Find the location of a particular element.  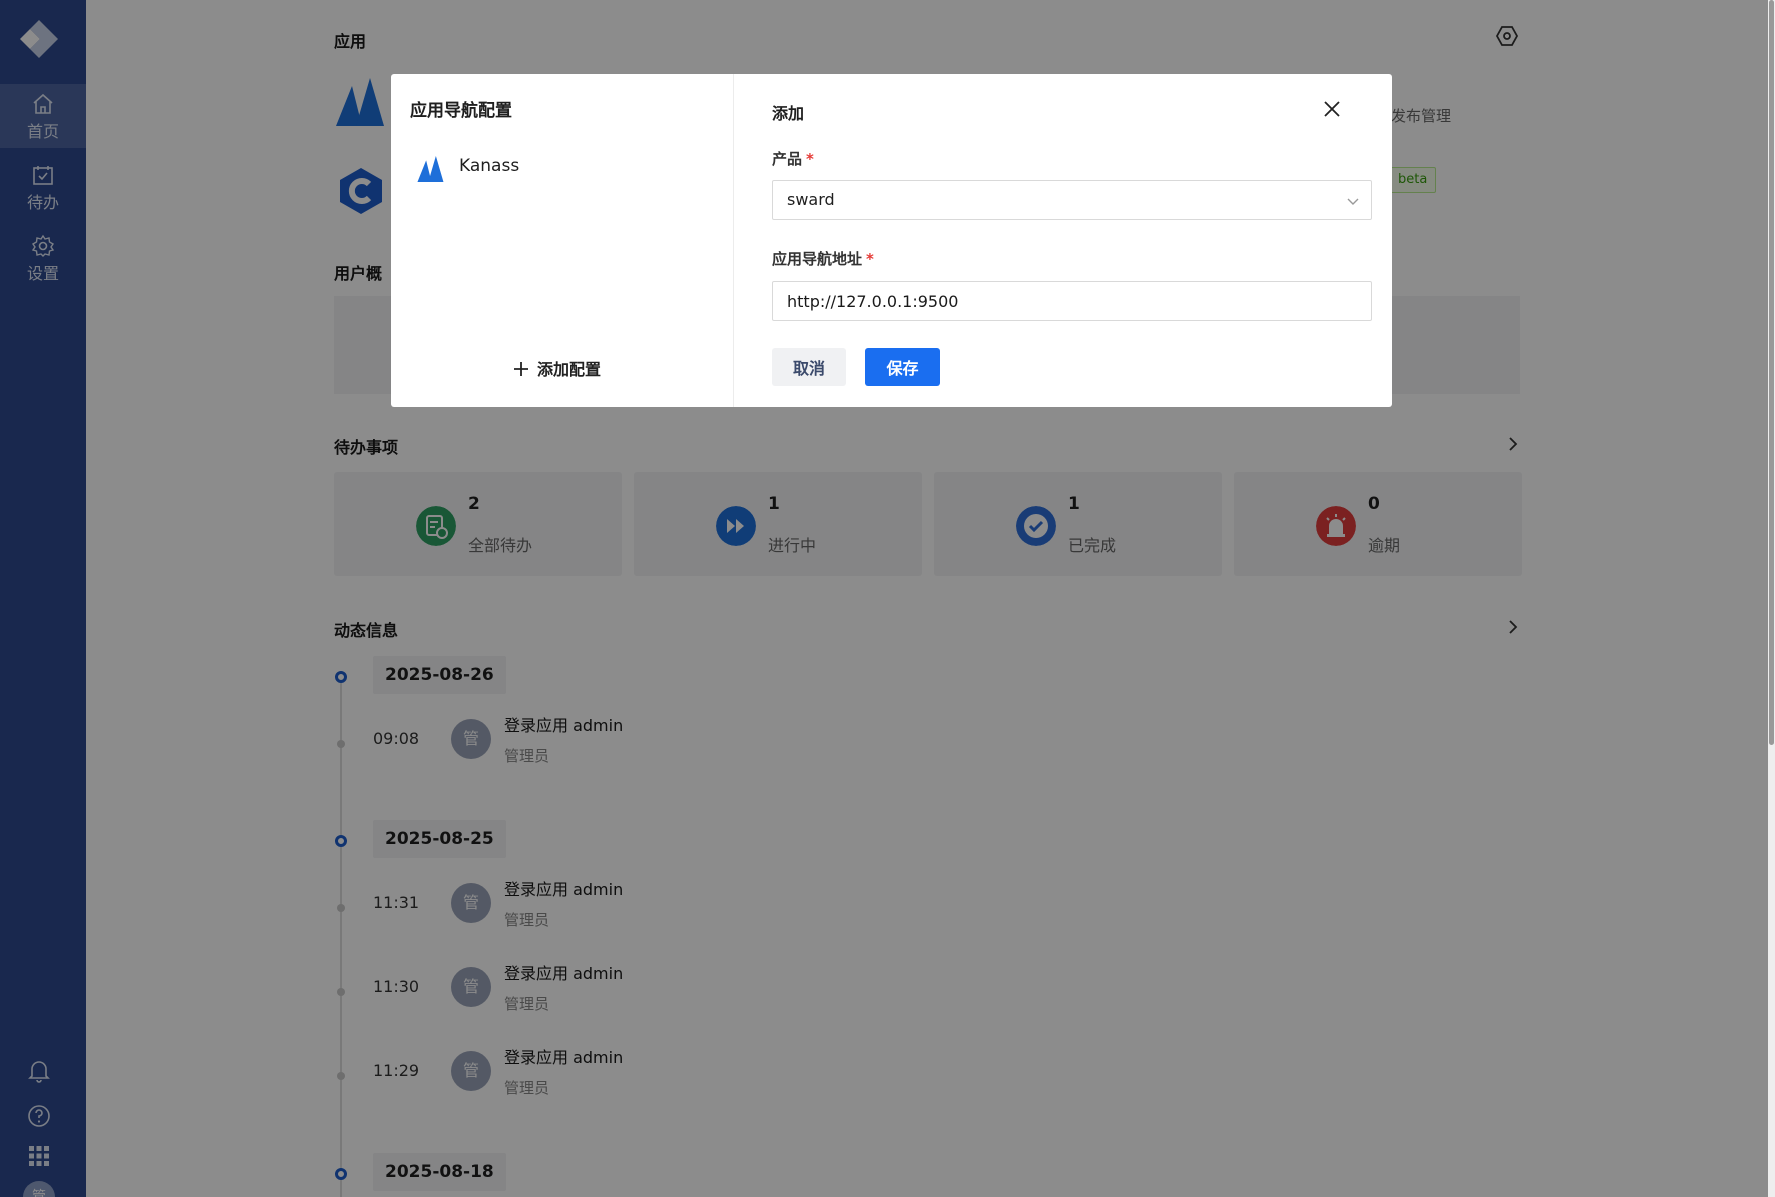

chevron-down-icon is located at coordinates (1353, 201).